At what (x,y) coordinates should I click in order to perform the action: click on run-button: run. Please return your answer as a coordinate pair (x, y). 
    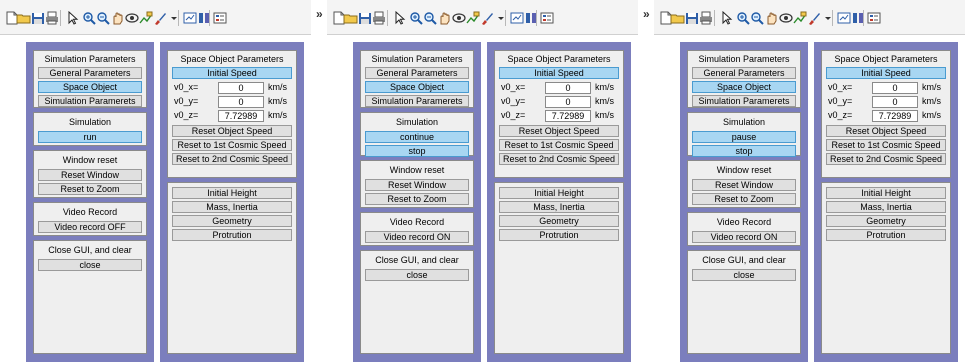
    Looking at the image, I should click on (90, 137).